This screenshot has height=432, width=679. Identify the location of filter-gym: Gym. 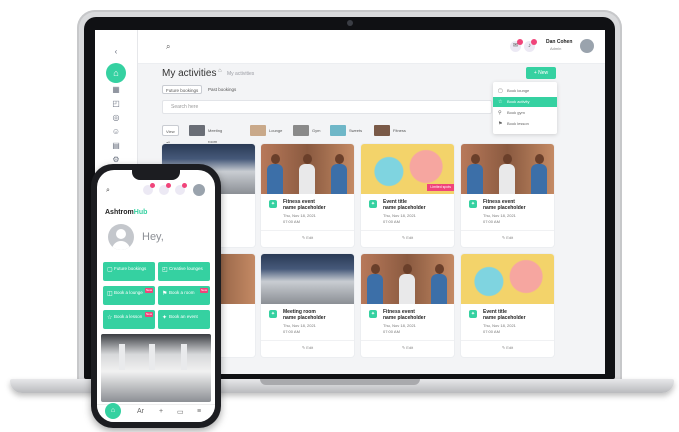
(316, 130).